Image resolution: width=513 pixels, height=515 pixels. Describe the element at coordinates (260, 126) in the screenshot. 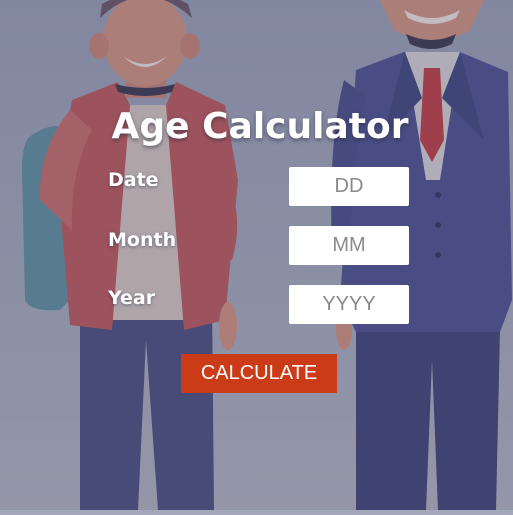

I see `page-title: Age Calculator` at that location.